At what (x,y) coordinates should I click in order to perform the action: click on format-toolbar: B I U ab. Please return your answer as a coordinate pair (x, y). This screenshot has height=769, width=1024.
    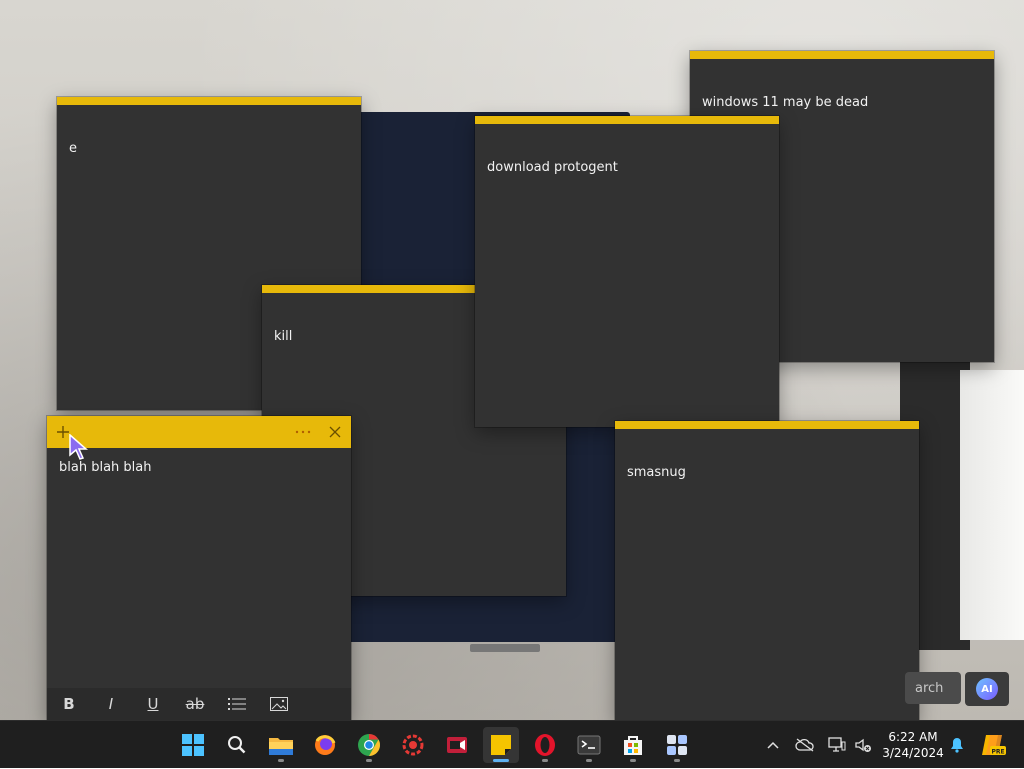
    Looking at the image, I should click on (199, 704).